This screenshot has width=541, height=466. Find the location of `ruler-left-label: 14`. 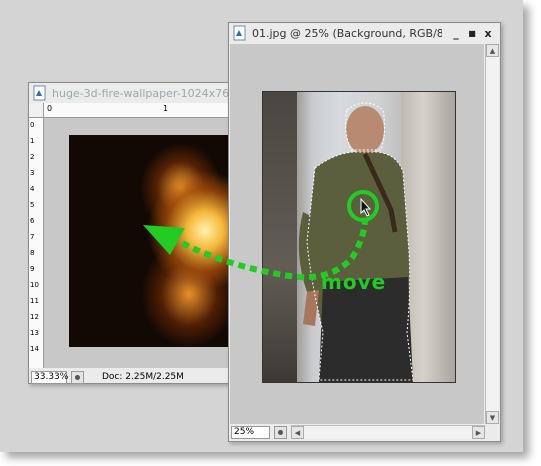

ruler-left-label: 14 is located at coordinates (34, 349).